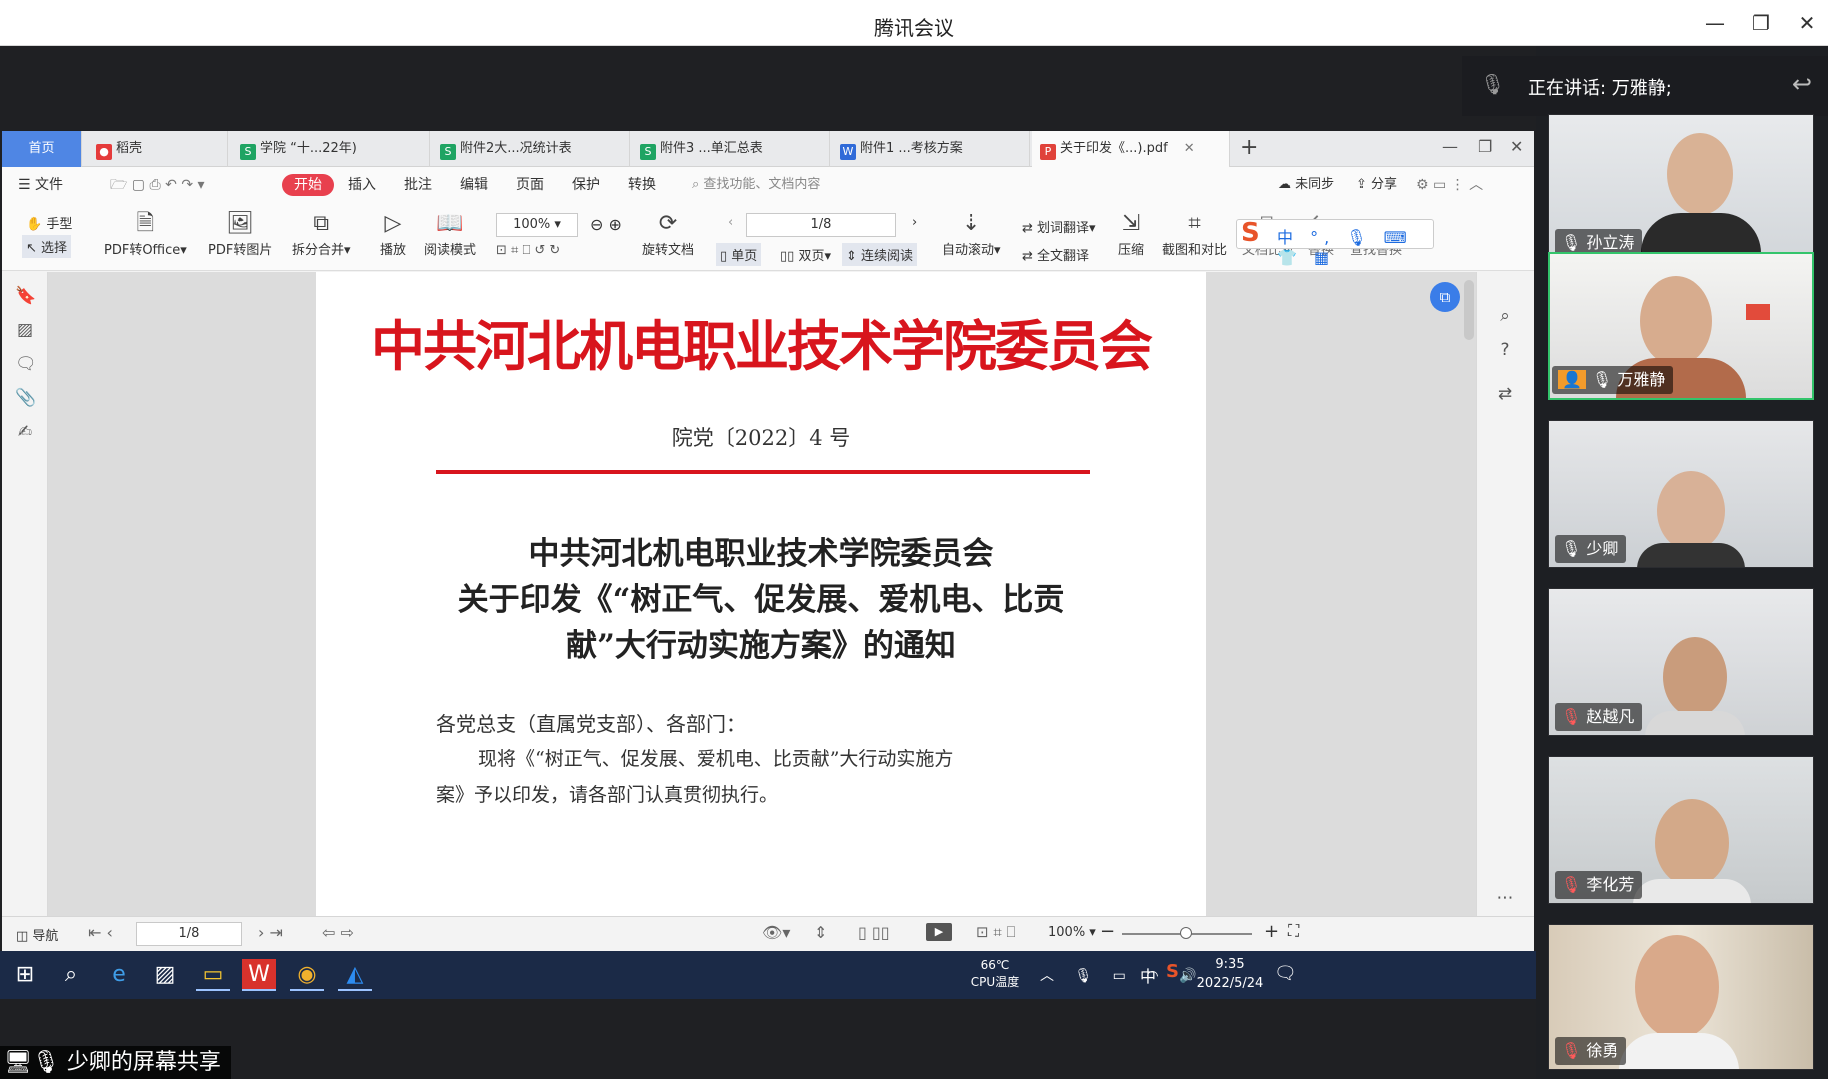 This screenshot has width=1828, height=1079. What do you see at coordinates (1376, 185) in the screenshot?
I see `share-button: ⇪ 分享` at bounding box center [1376, 185].